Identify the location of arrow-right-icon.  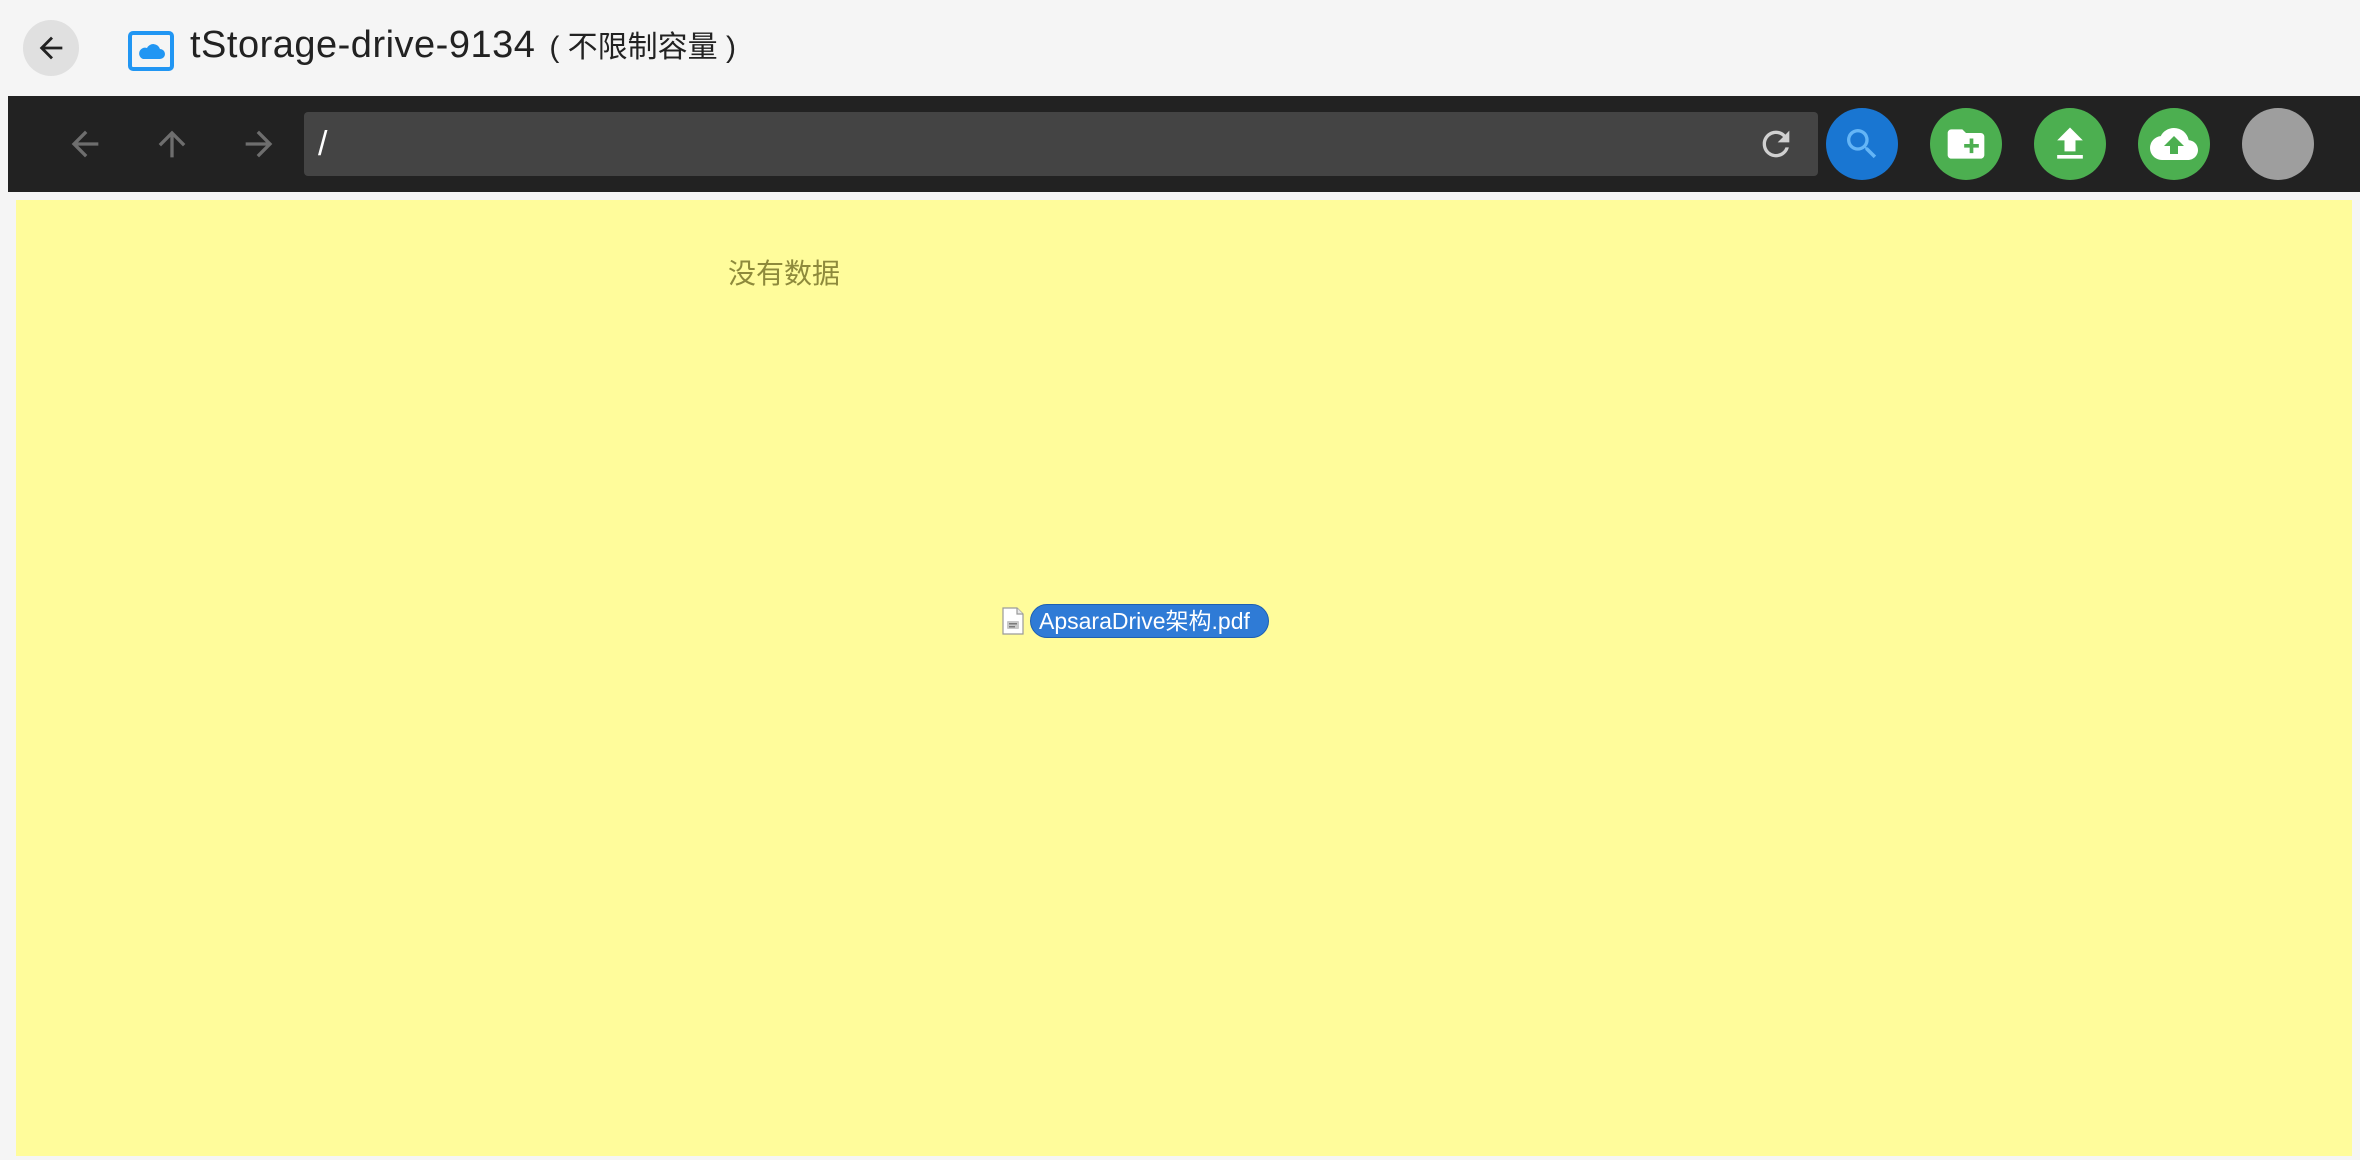
(259, 144).